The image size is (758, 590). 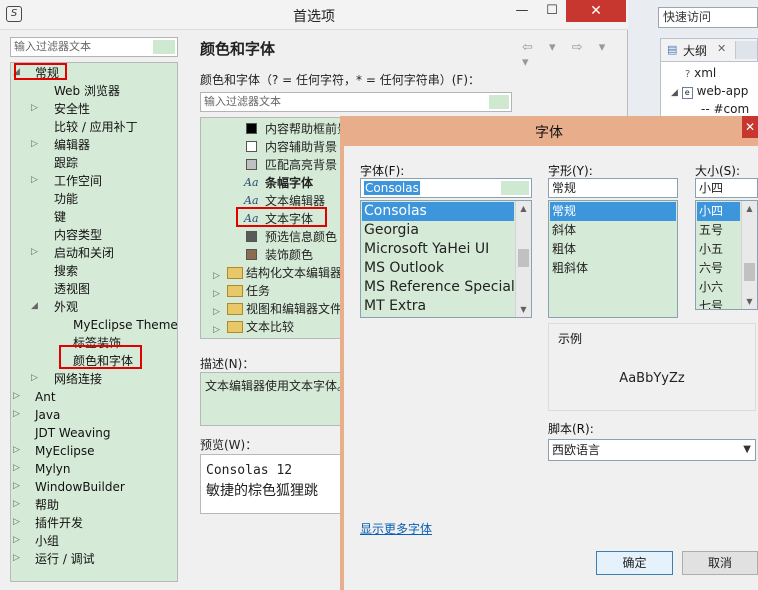 What do you see at coordinates (356, 102) in the screenshot?
I see `right-filter-input: 输入过滤器文本` at bounding box center [356, 102].